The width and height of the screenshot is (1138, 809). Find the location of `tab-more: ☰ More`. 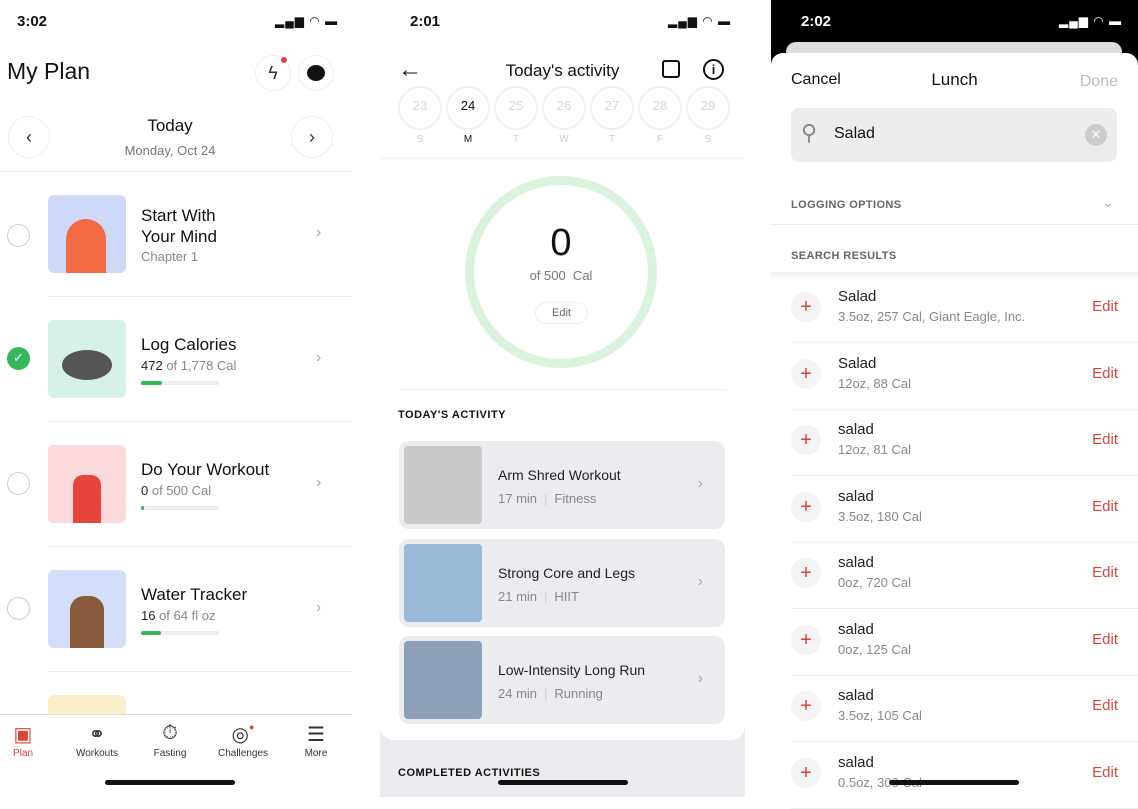

tab-more: ☰ More is located at coordinates (316, 740).